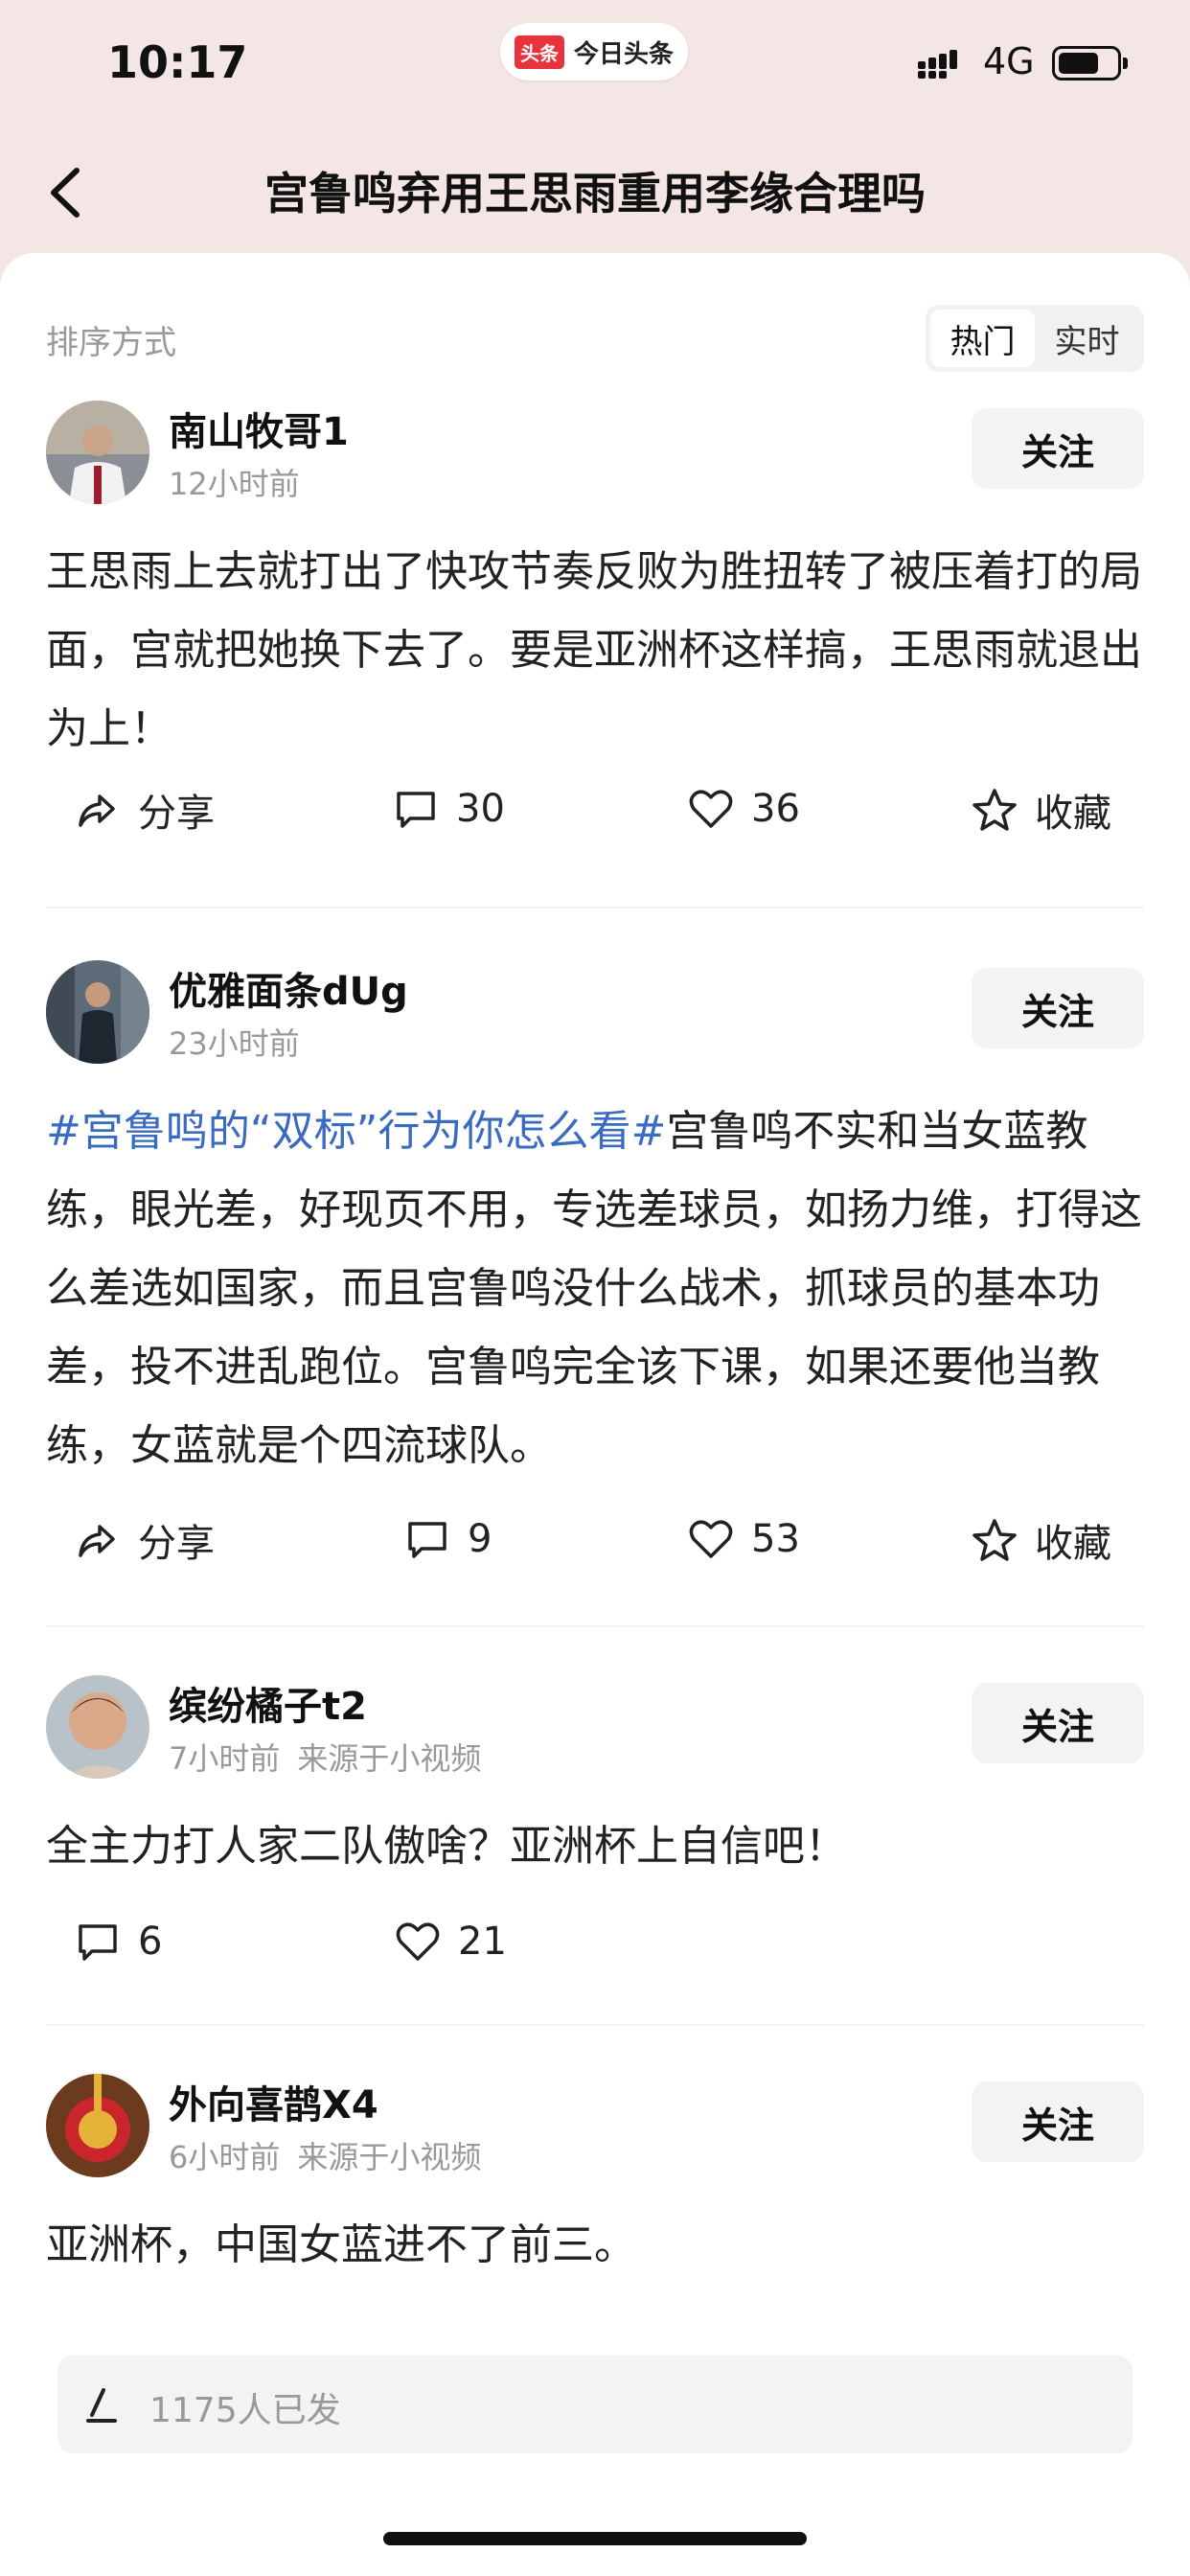  Describe the element at coordinates (483, 1942) in the screenshot. I see `like-count: 21` at that location.